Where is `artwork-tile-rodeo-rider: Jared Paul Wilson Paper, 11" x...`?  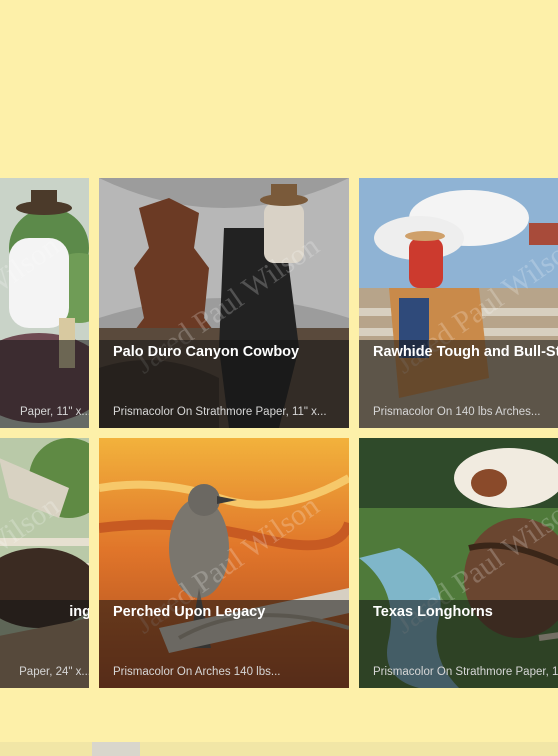
artwork-tile-rodeo-rider: Jared Paul Wilson Paper, 11" x... is located at coordinates (44, 303).